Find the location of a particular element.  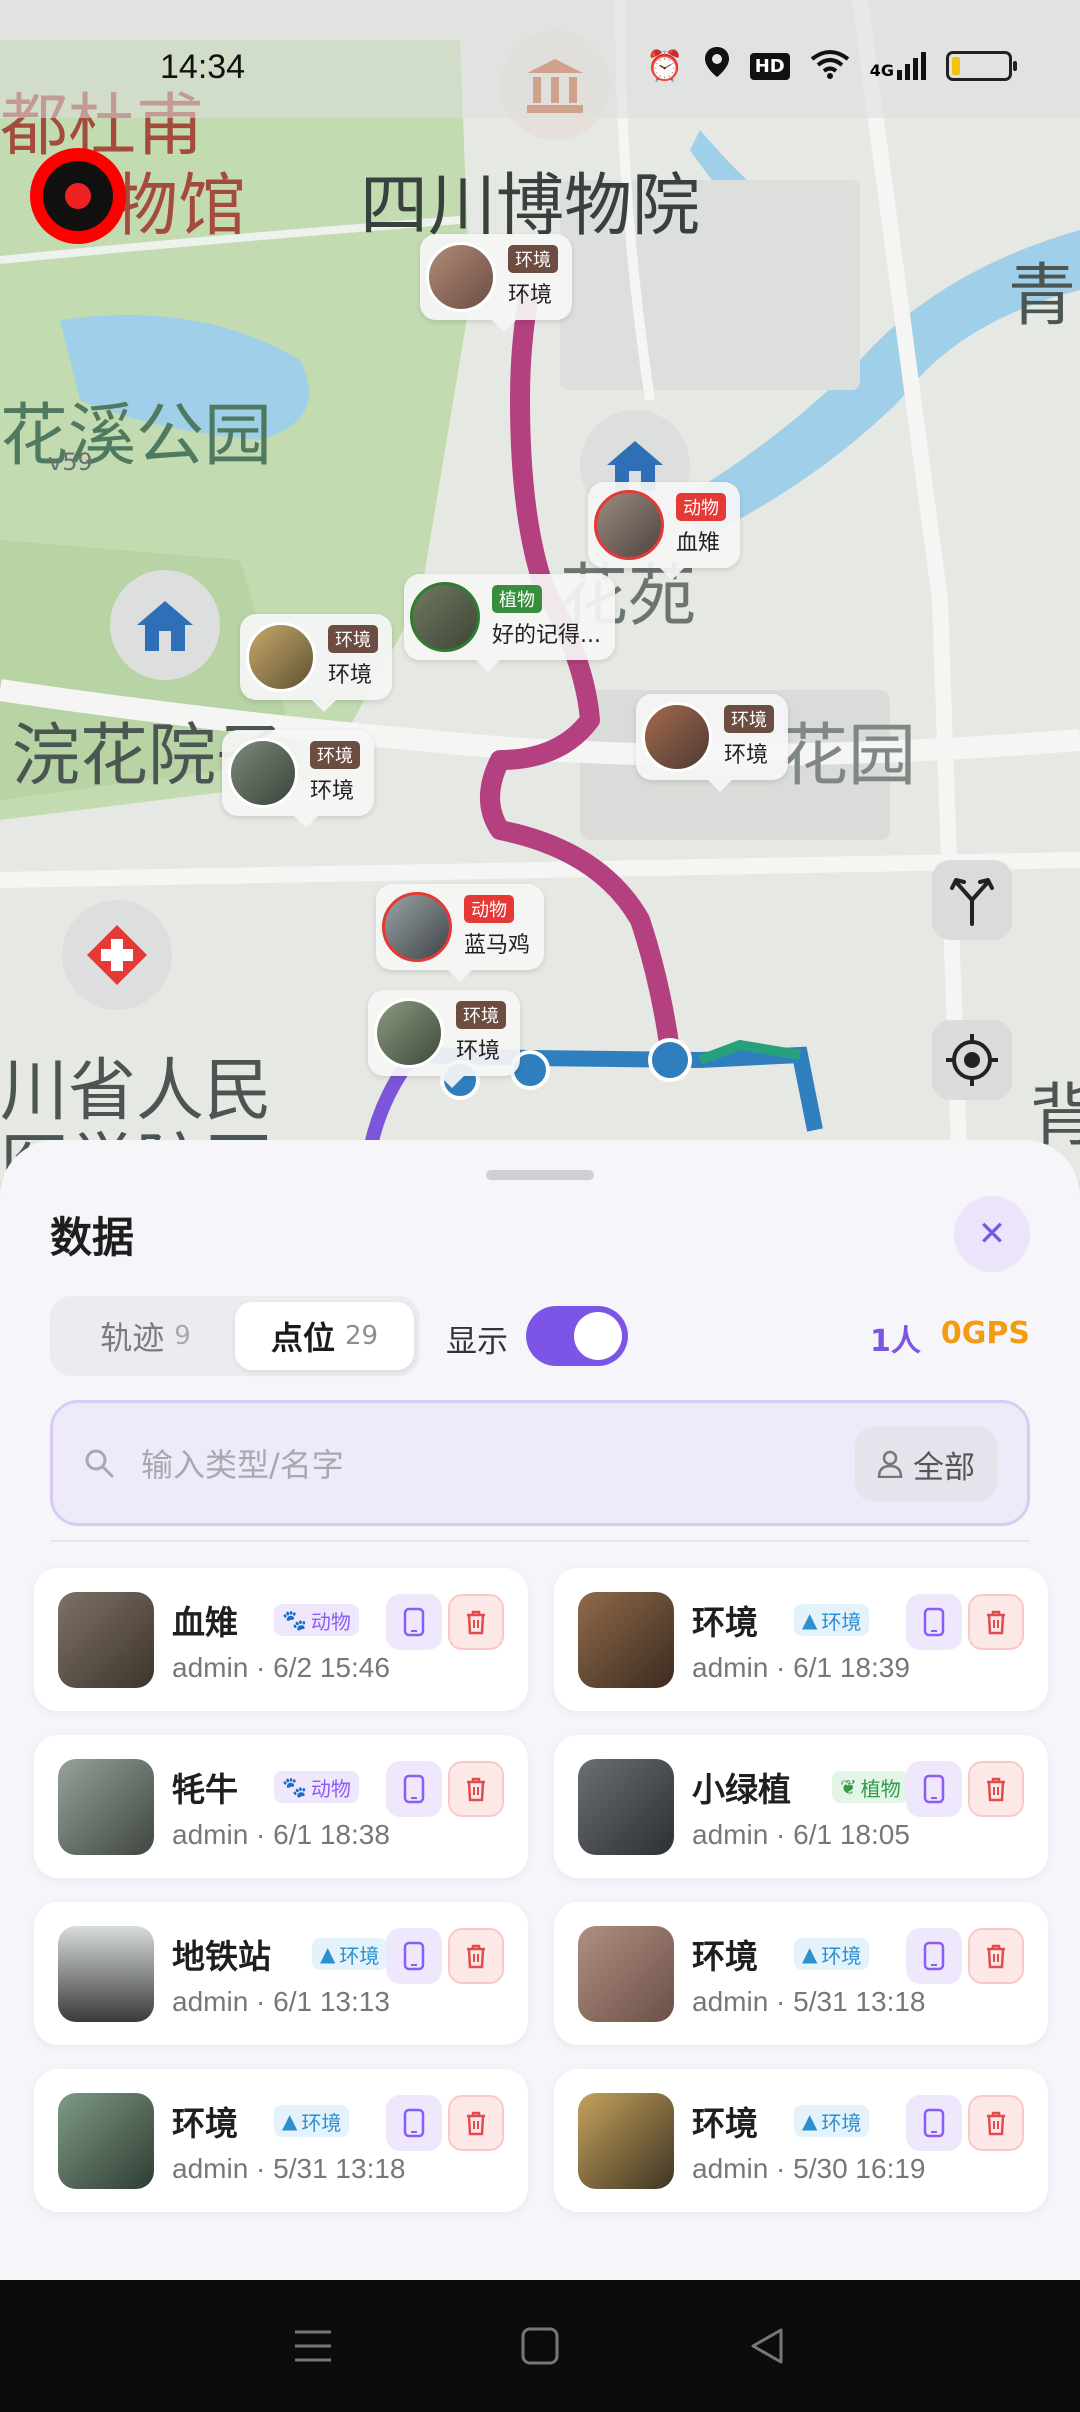

record-dot-icon is located at coordinates (78, 196).